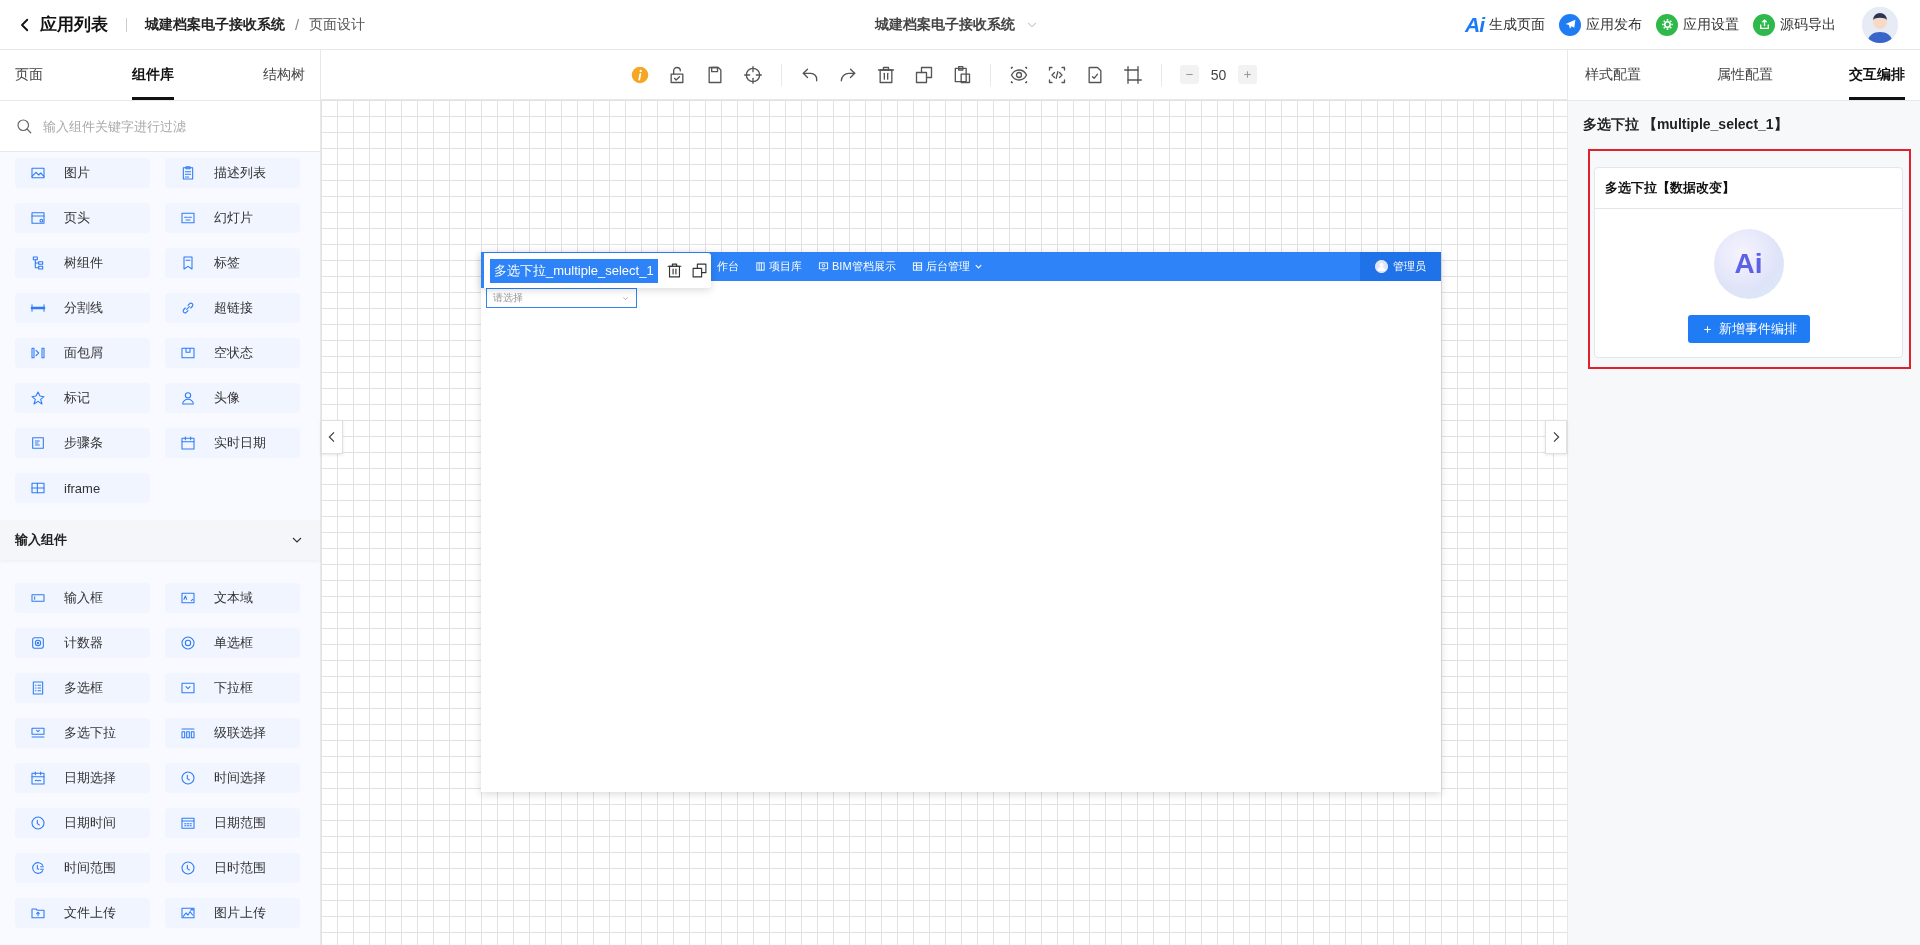 This screenshot has width=1920, height=945. What do you see at coordinates (945, 24) in the screenshot?
I see `app-switcher-label: 城建档案电子接收系统` at bounding box center [945, 24].